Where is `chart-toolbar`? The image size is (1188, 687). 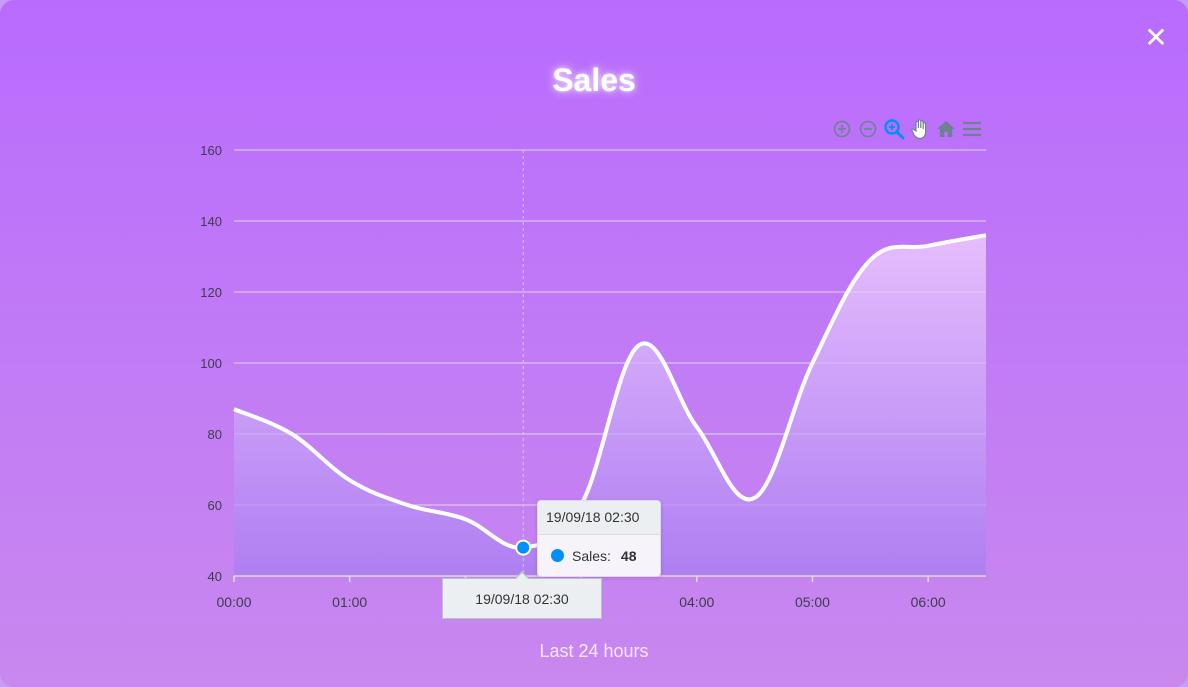
chart-toolbar is located at coordinates (908, 129).